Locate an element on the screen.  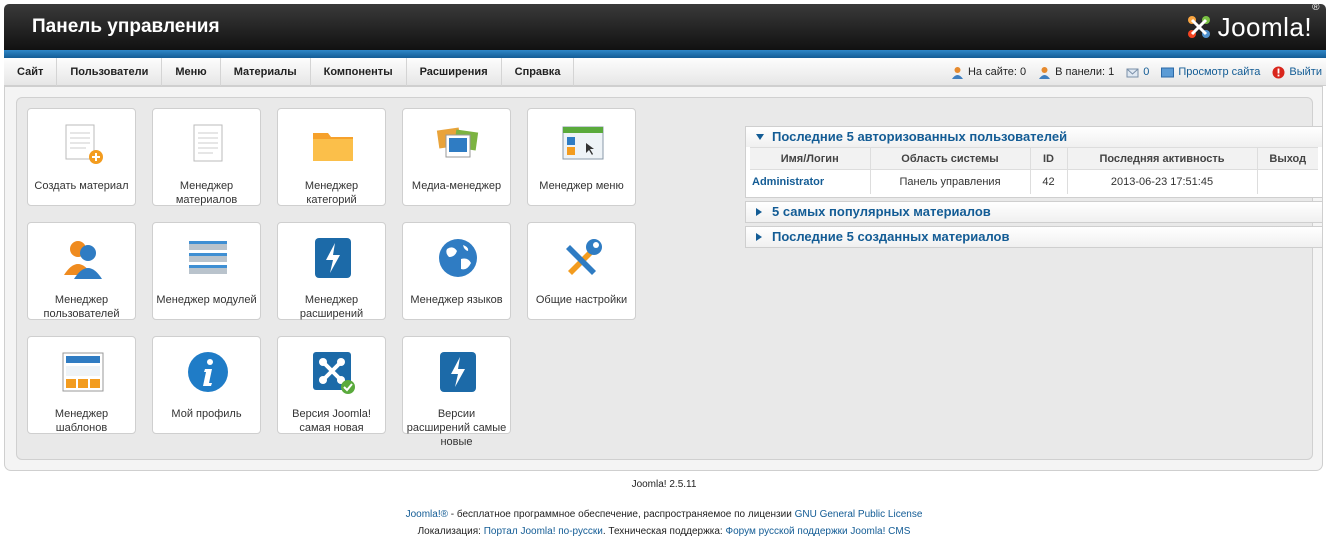
tile-template-manager: Менеджер шаблонов is located at coordinates (81, 385).